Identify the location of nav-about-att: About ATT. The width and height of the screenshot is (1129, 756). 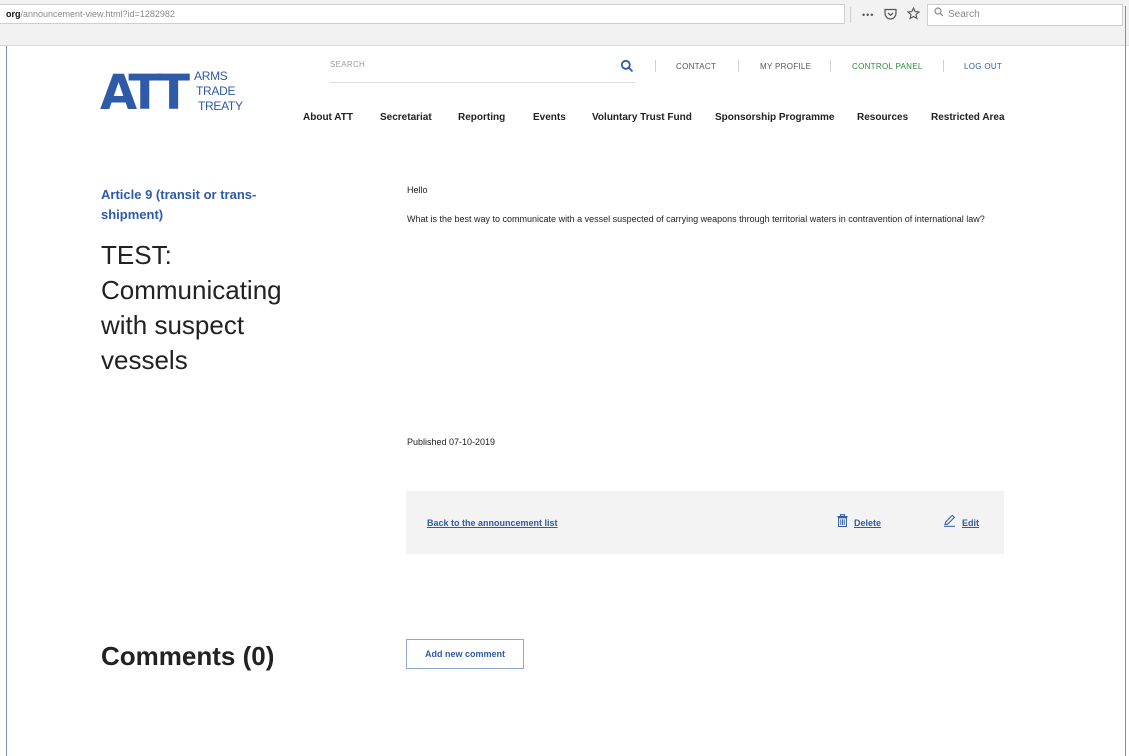
(328, 117).